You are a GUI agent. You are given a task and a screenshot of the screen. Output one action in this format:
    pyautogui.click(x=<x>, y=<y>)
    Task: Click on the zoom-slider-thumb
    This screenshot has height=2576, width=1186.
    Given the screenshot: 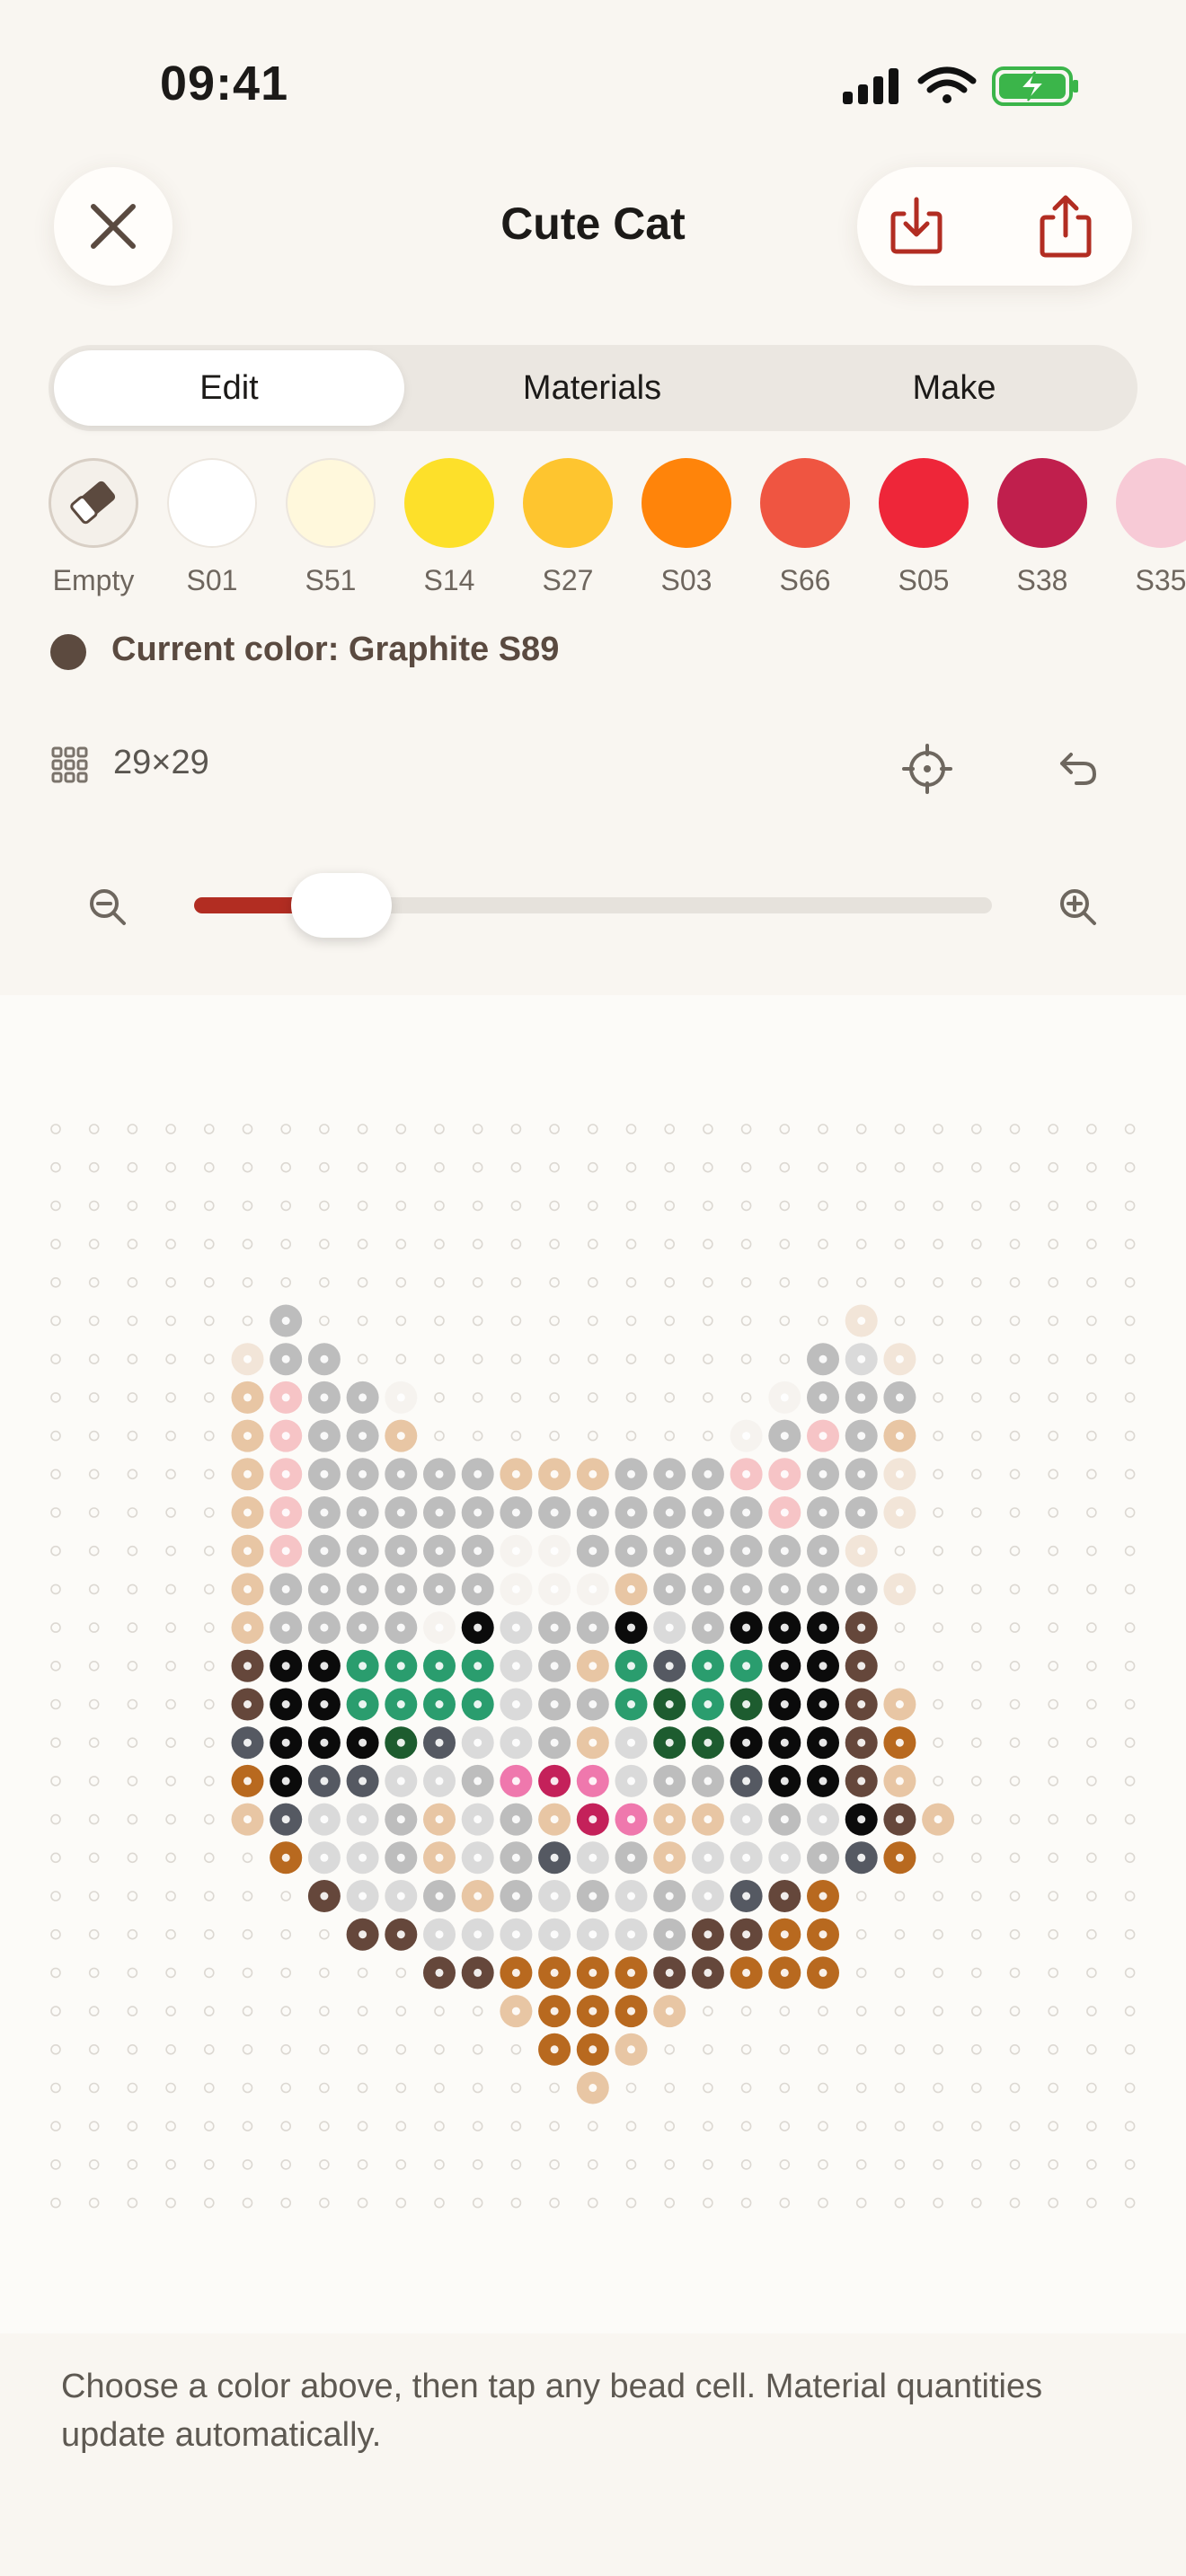 What is the action you would take?
    pyautogui.click(x=342, y=905)
    